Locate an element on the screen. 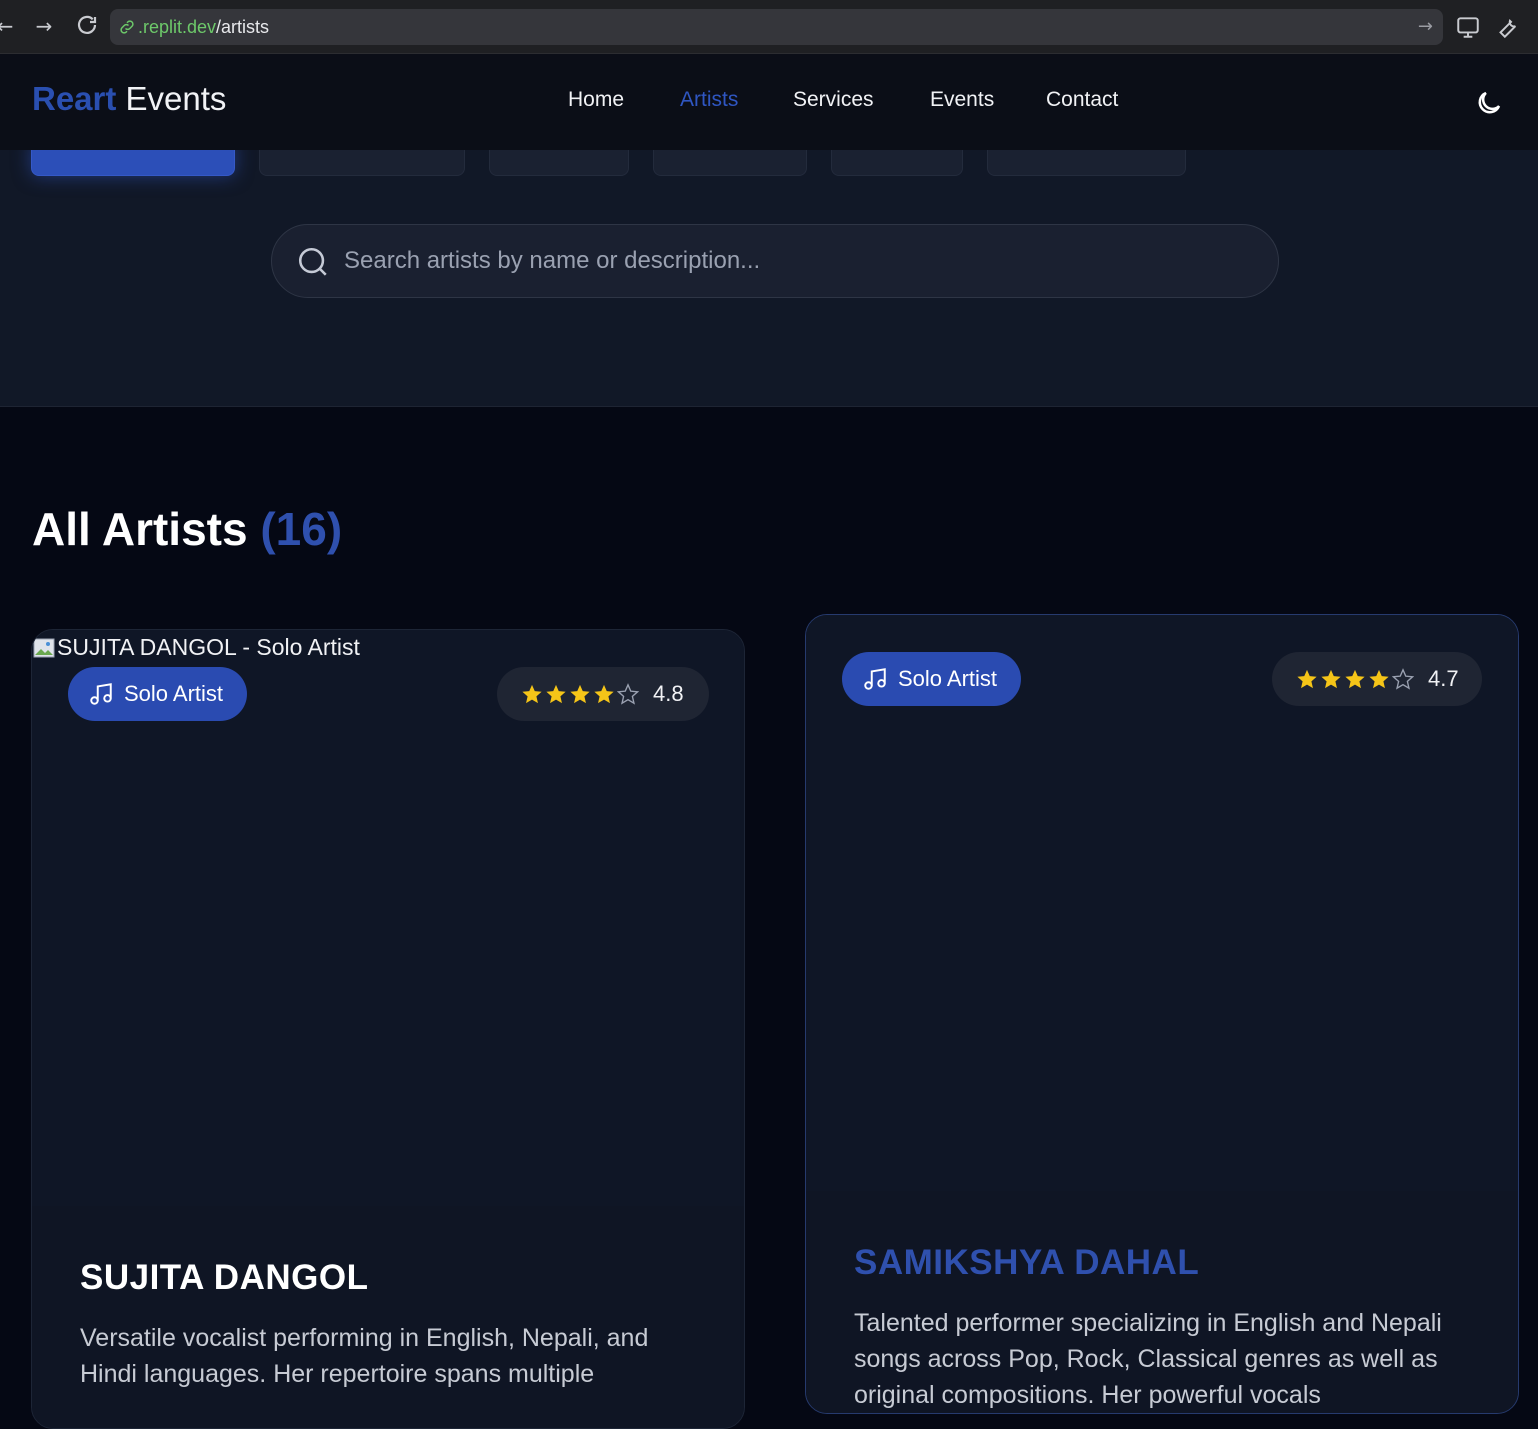 This screenshot has height=1429, width=1538. logo-brand: Reart is located at coordinates (74, 98).